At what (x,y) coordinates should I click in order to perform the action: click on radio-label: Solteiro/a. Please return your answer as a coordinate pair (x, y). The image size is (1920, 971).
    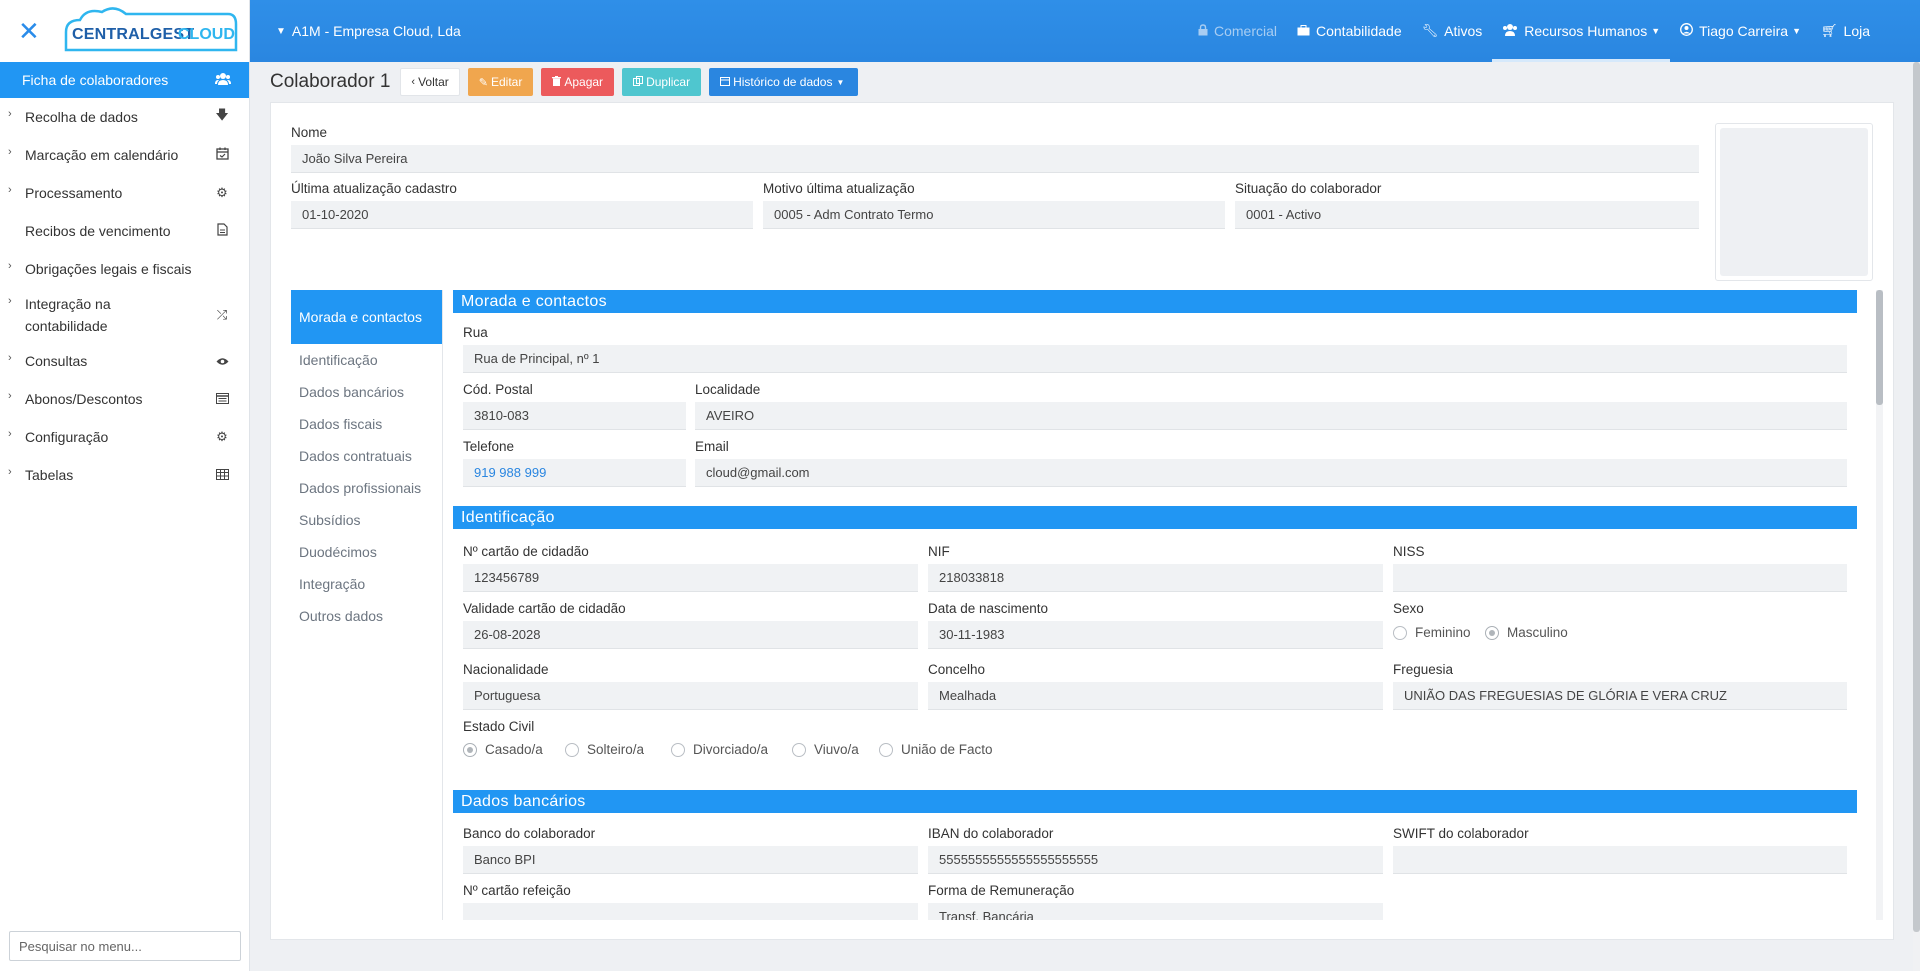
    Looking at the image, I should click on (616, 749).